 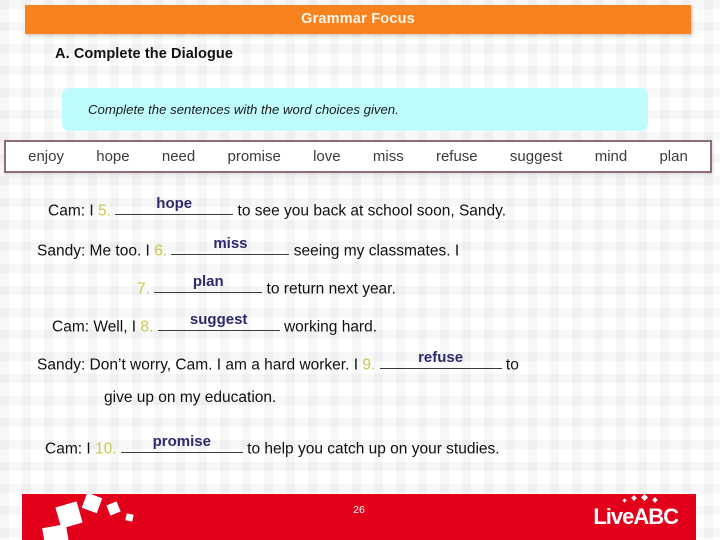 I want to click on dialogue-line: give up on my education., so click(x=190, y=398).